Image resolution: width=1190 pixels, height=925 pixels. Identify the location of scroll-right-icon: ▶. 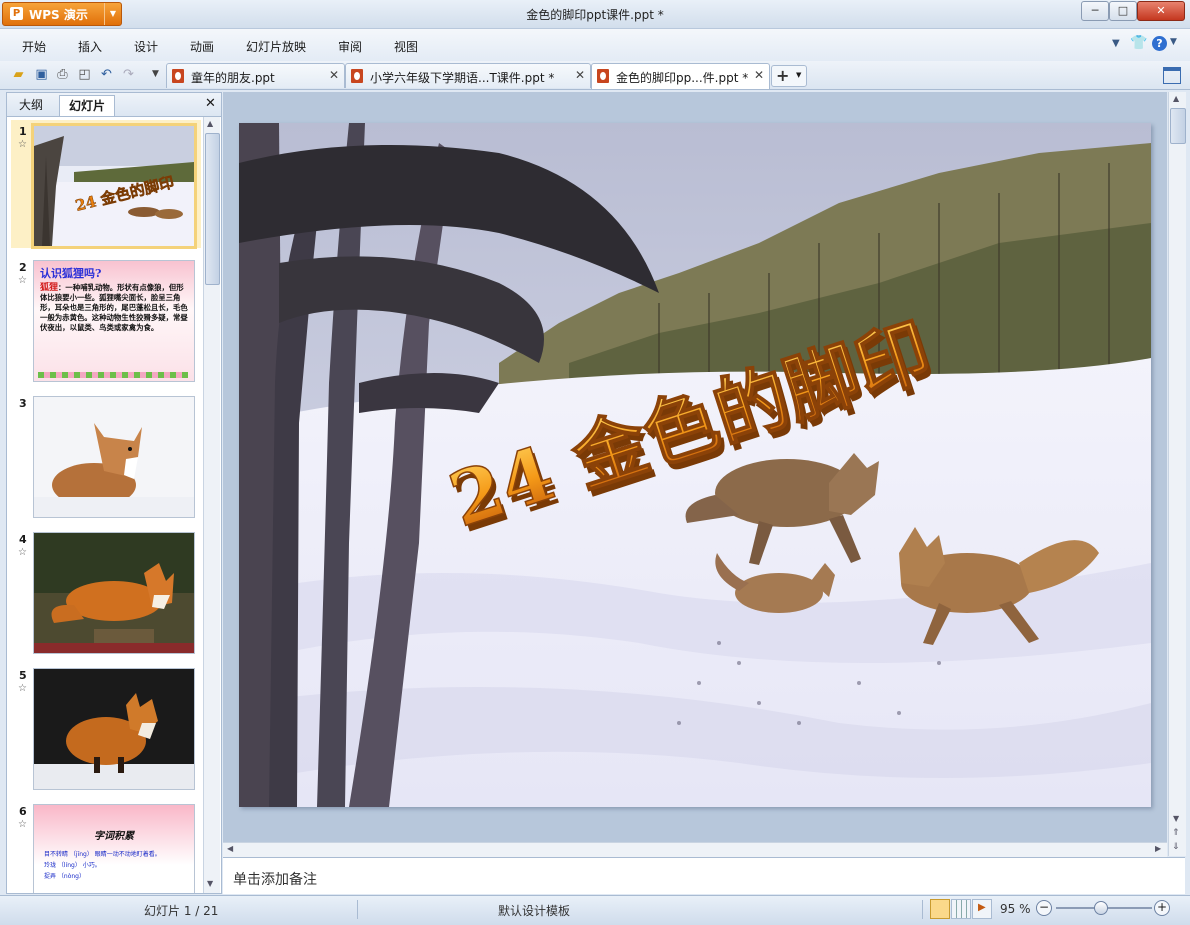
(1158, 848).